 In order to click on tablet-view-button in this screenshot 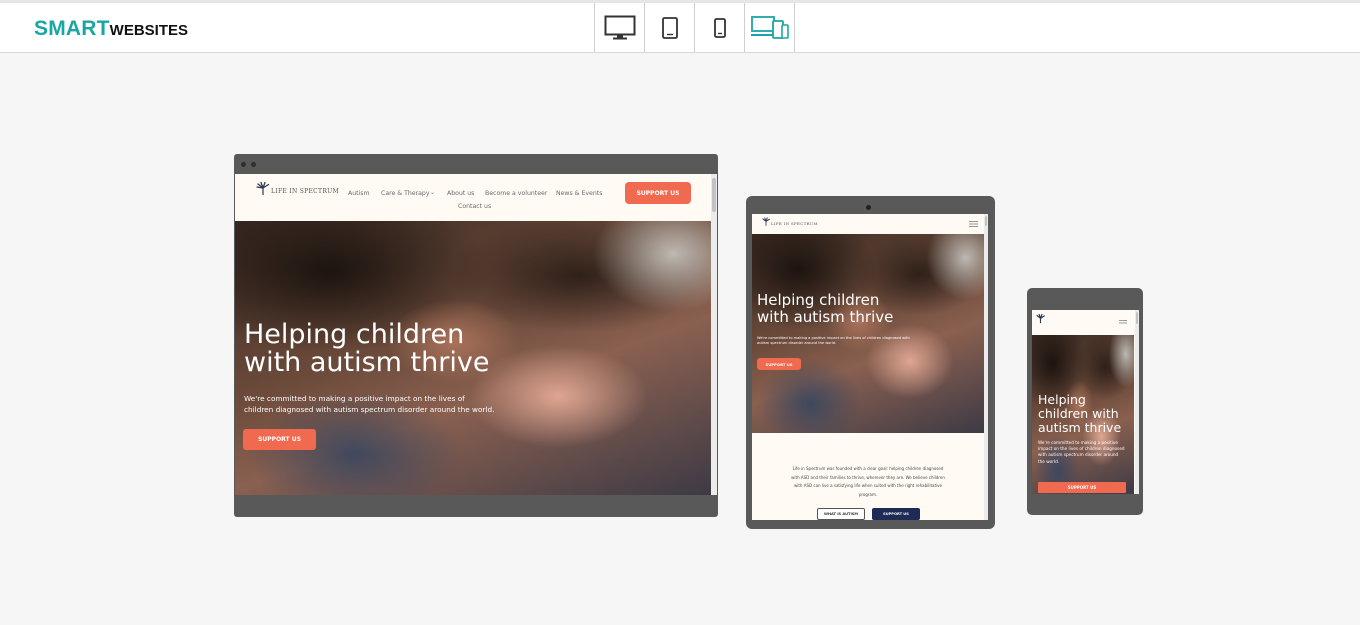, I will do `click(670, 27)`.